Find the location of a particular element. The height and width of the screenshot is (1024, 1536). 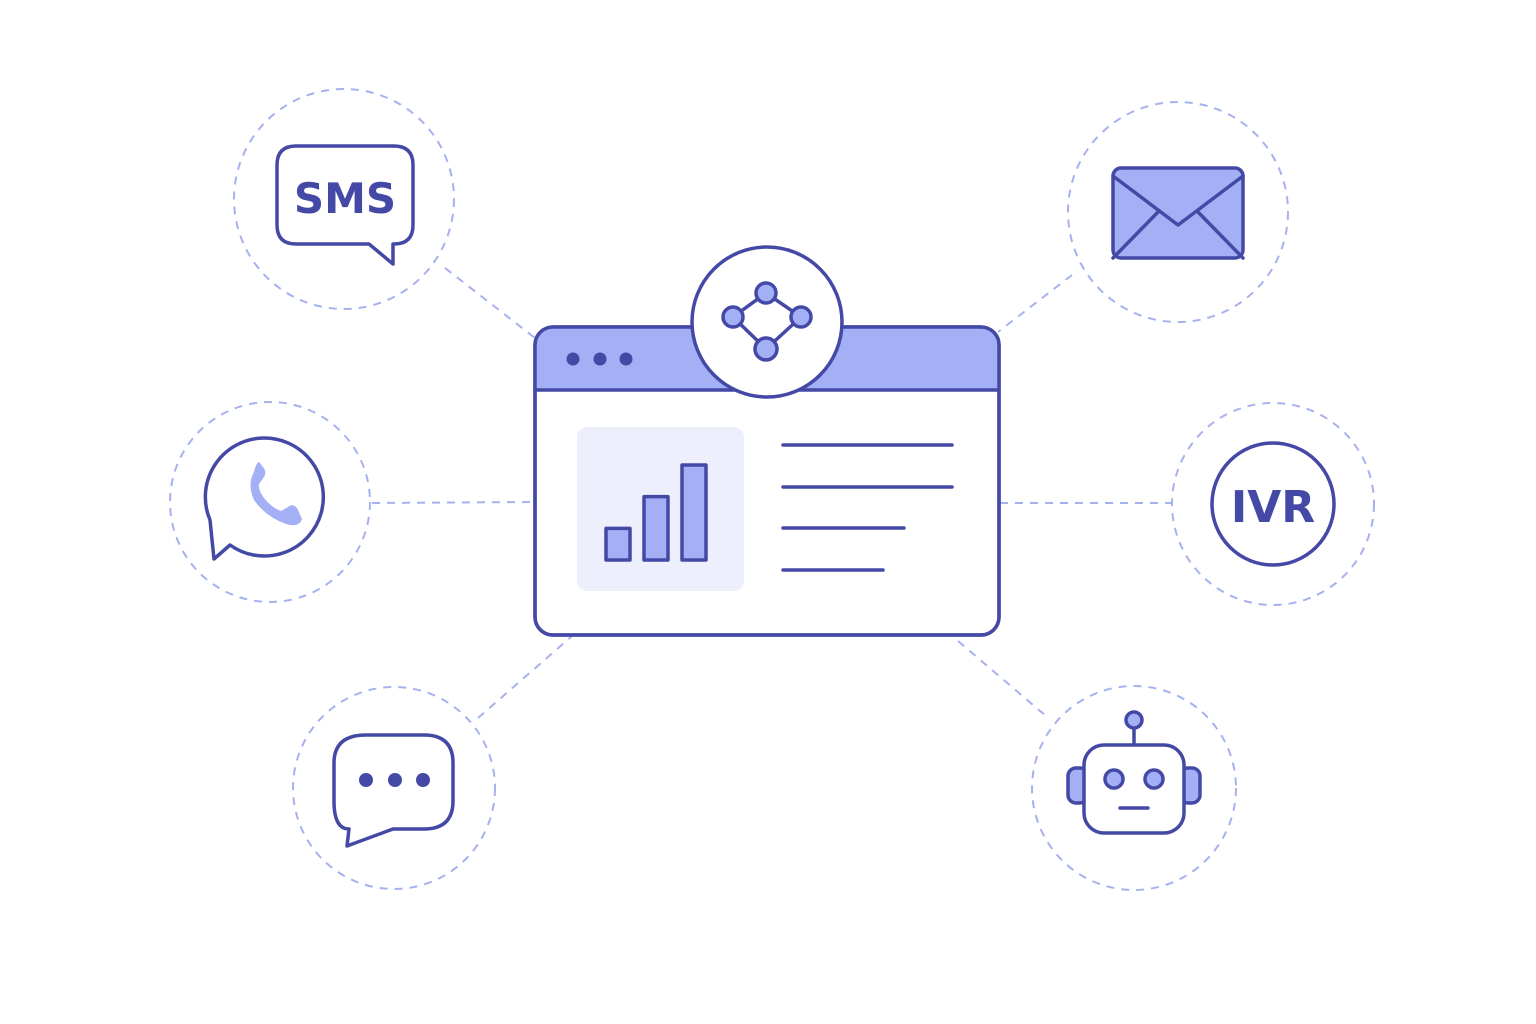

connector-chat is located at coordinates (525, 677).